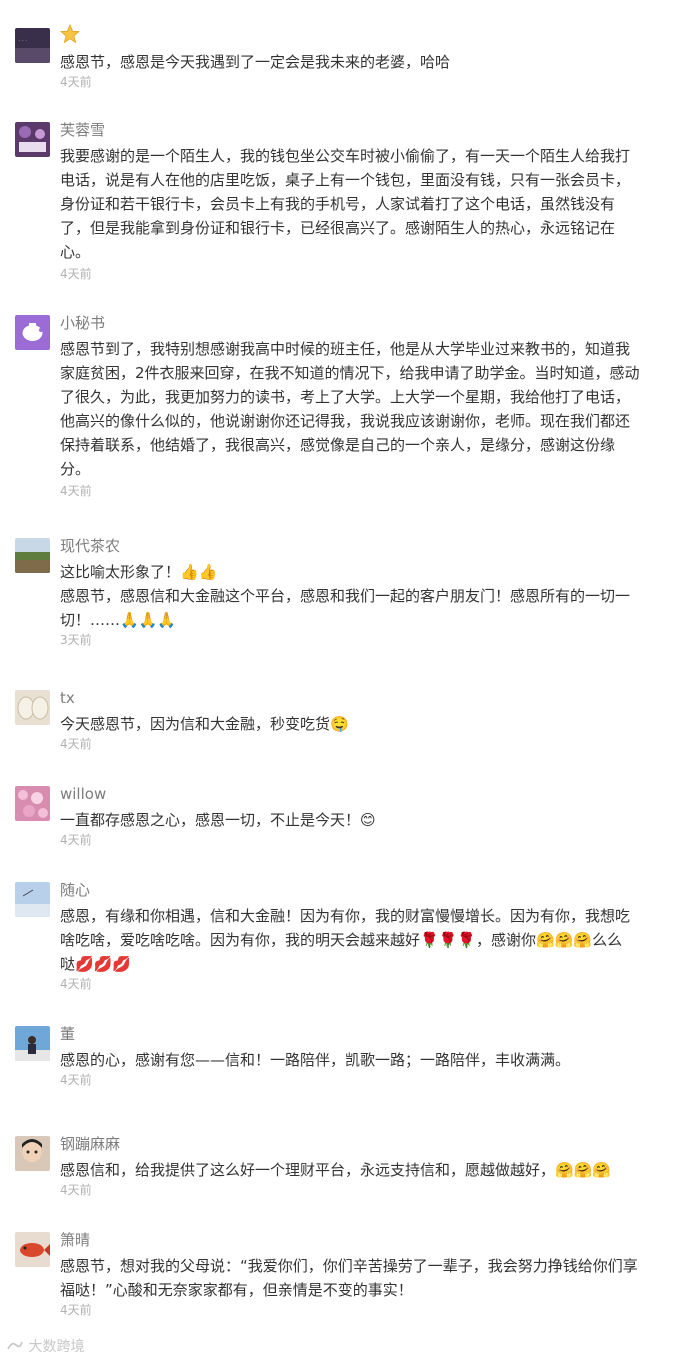  What do you see at coordinates (345, 349) in the screenshot?
I see `comment-line: 感恩节到了，我特别想感谢我高中时候的班主任，他是从大学毕业过来教书的，知道我` at bounding box center [345, 349].